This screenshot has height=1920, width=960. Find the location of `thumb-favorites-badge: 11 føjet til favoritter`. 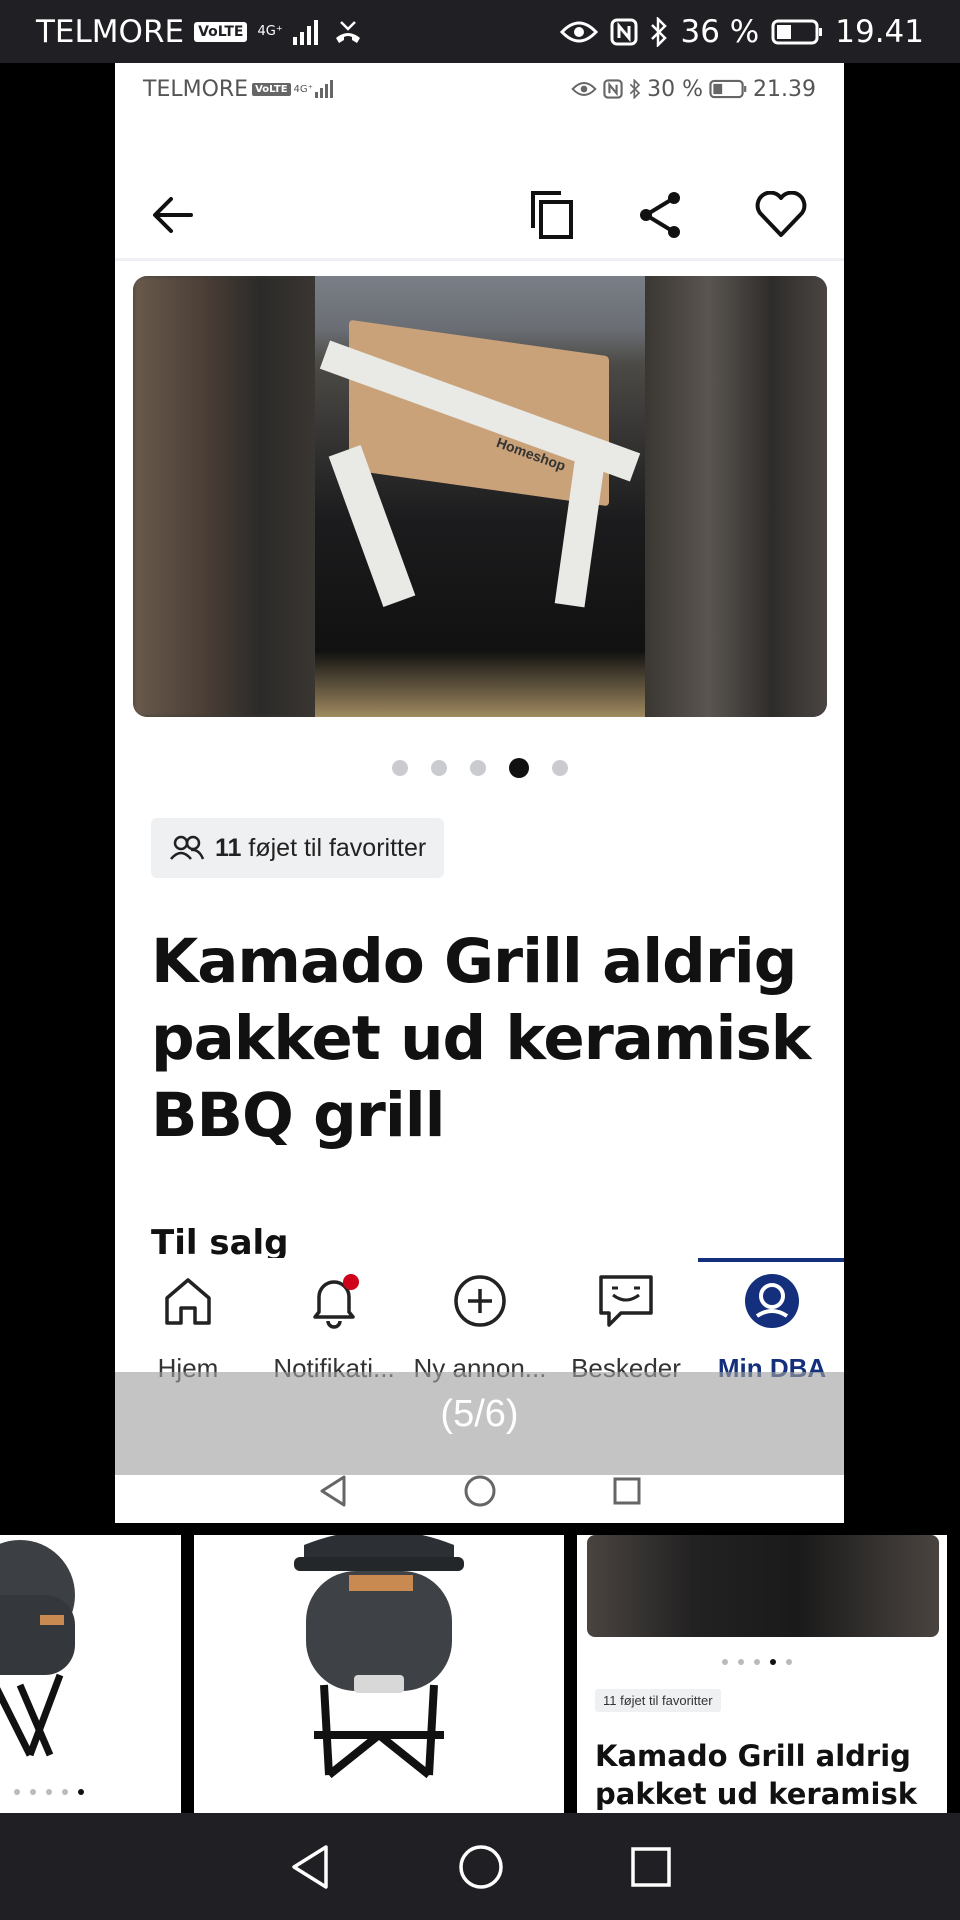

thumb-favorites-badge: 11 føjet til favoritter is located at coordinates (658, 1700).